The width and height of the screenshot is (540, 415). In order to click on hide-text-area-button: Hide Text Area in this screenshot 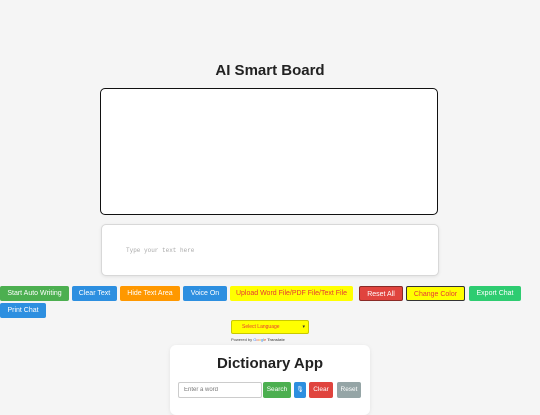, I will do `click(150, 293)`.